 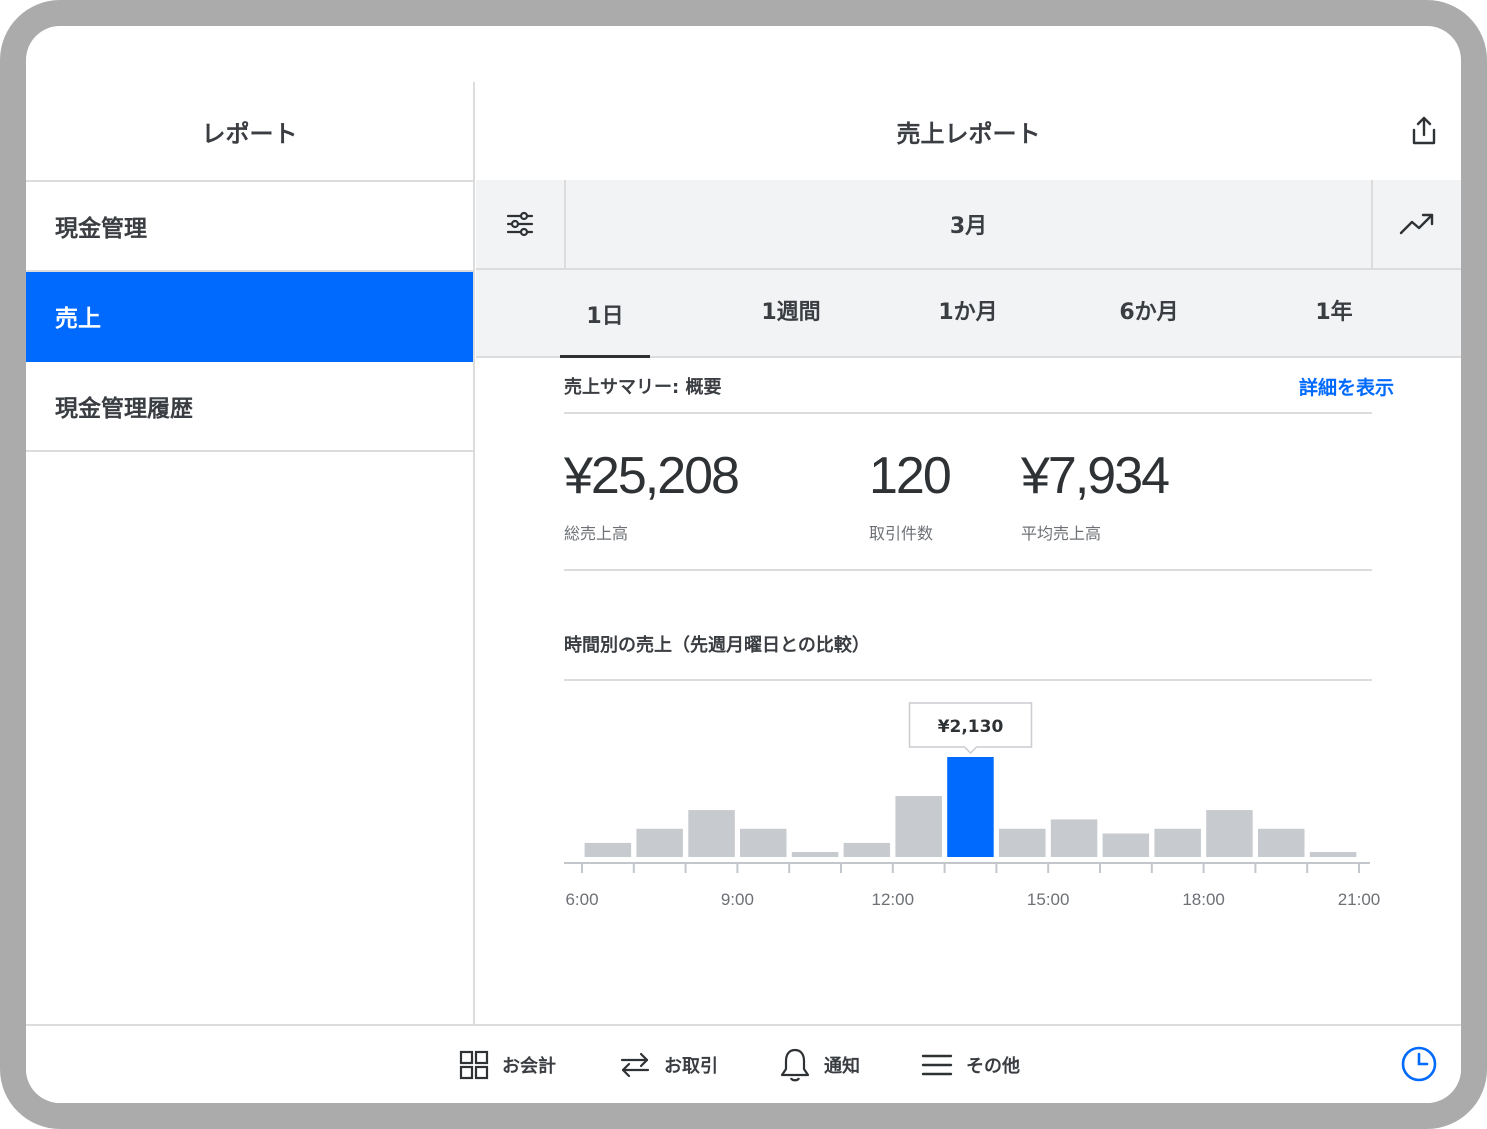 What do you see at coordinates (1061, 533) in the screenshot?
I see `metric-label: 平均売上高` at bounding box center [1061, 533].